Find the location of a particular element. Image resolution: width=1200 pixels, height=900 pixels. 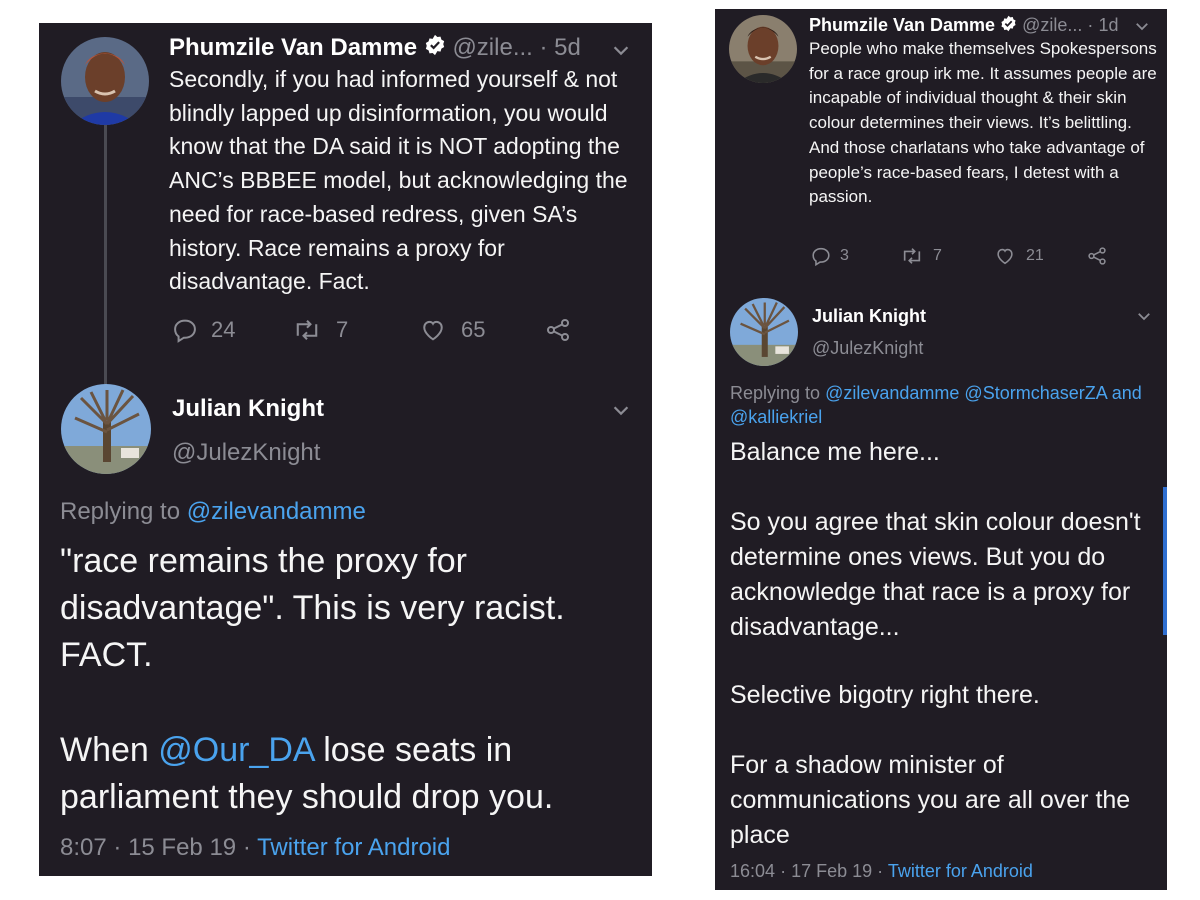

reply-p2-before: When is located at coordinates (104, 750).